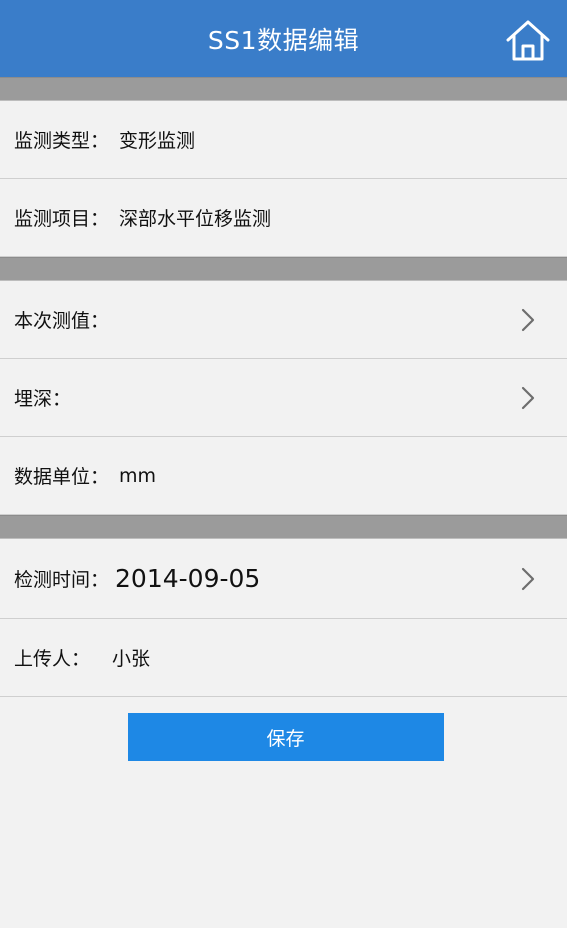 The image size is (567, 928). I want to click on unit-row: 数据单位： mm, so click(283, 476).